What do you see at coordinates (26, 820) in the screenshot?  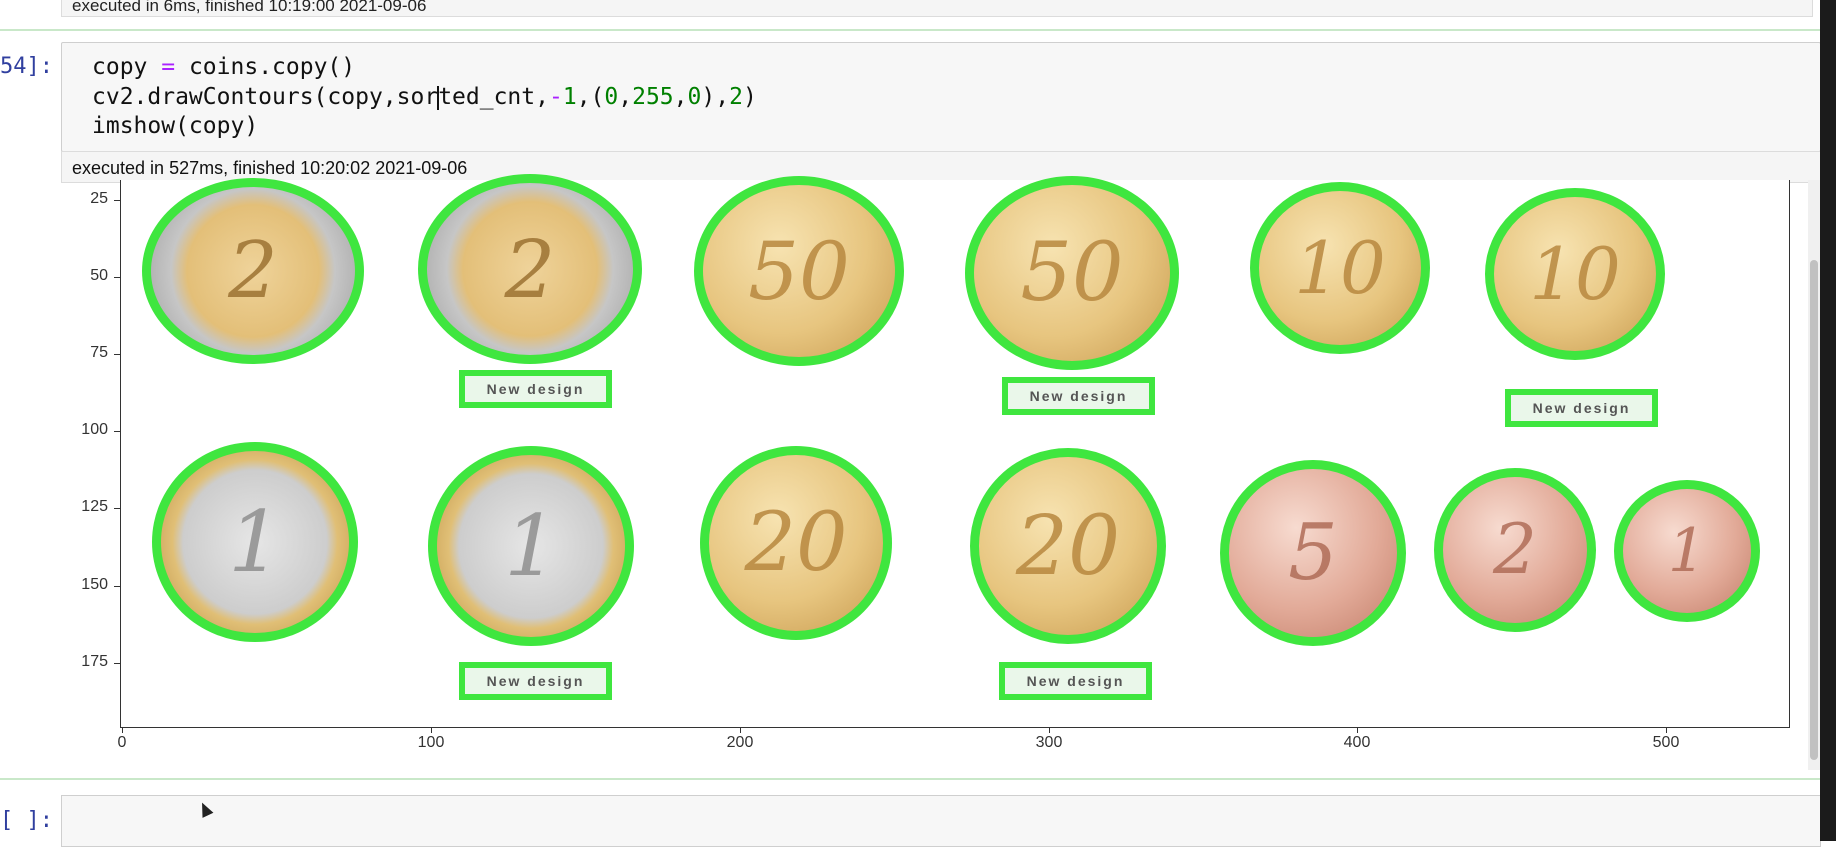 I see `next-cell-prompt: [ ]:` at bounding box center [26, 820].